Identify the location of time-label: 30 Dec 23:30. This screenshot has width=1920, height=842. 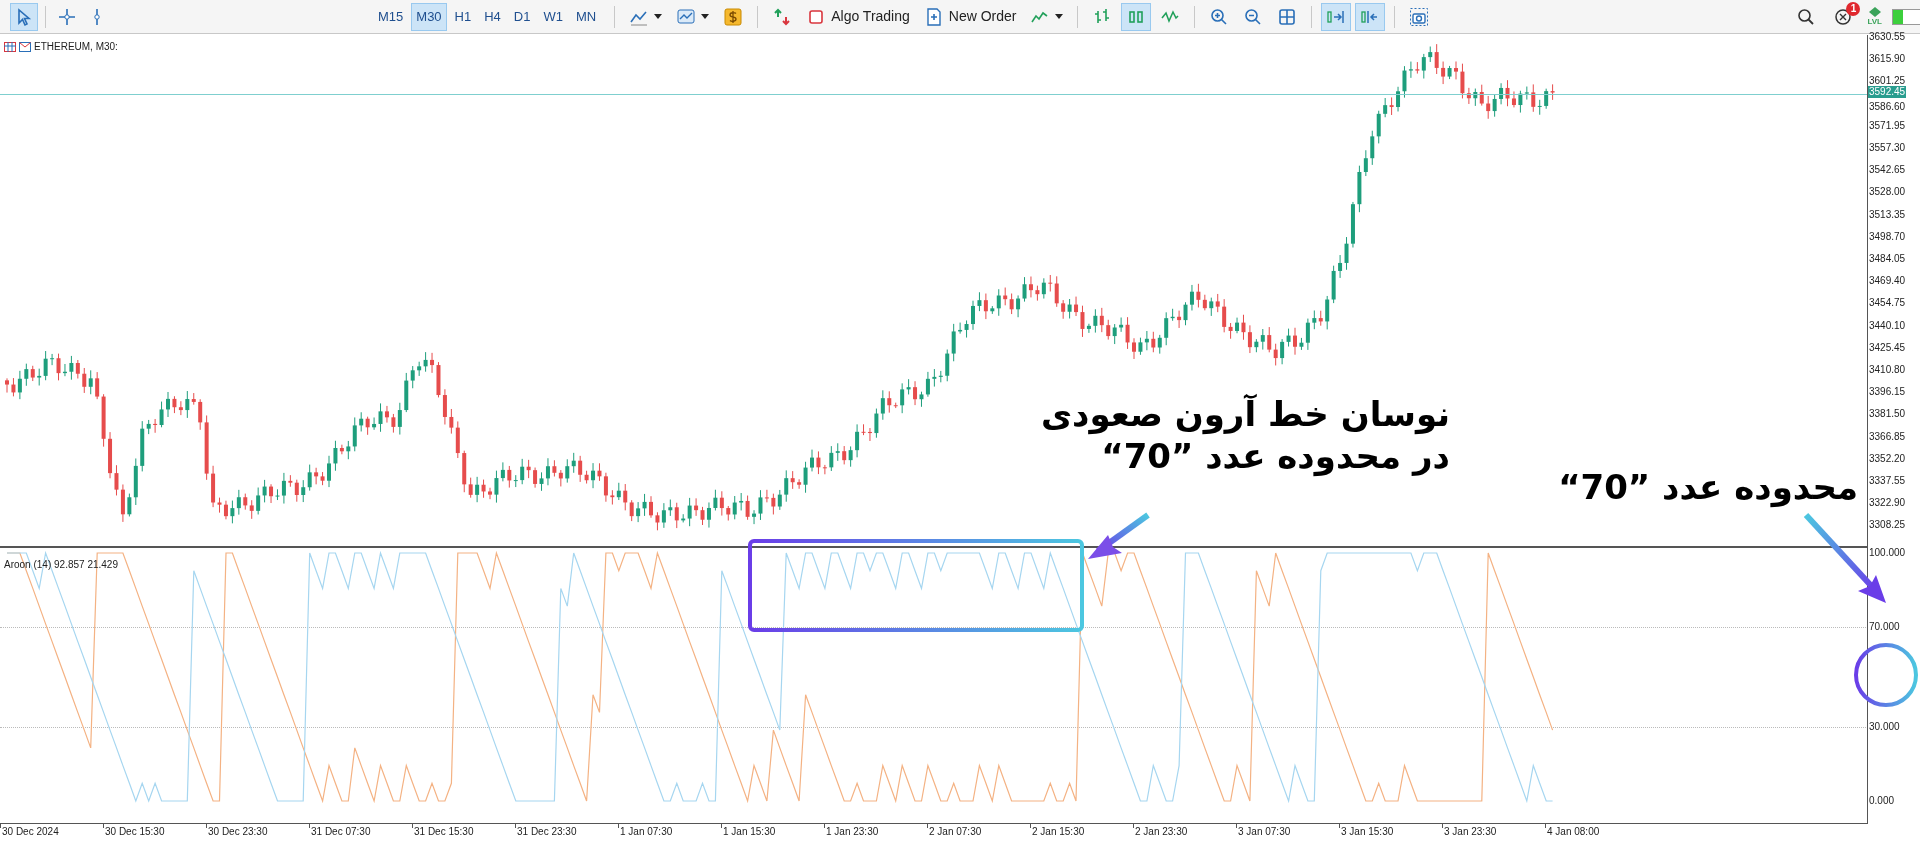
(238, 832).